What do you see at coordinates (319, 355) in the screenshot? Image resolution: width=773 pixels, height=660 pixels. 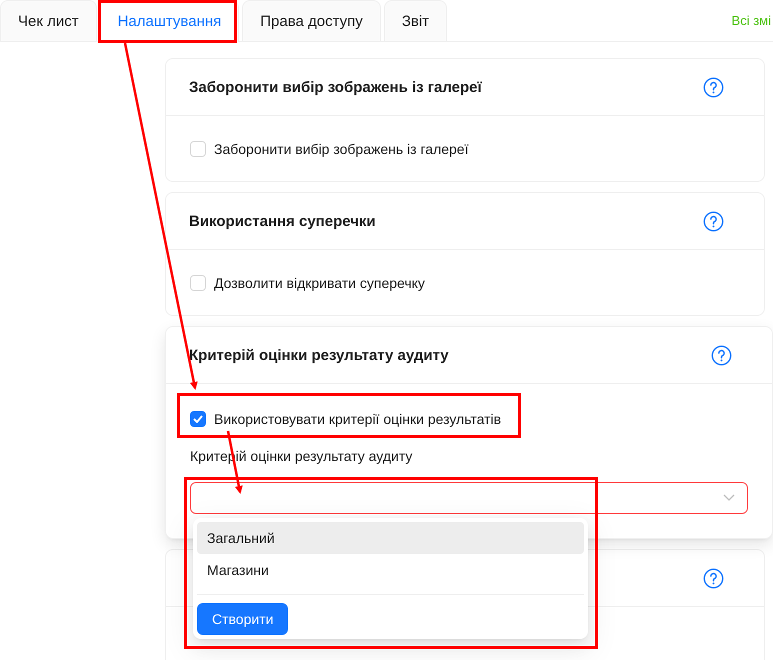 I see `card-title: Критерій оцінки результату аудиту` at bounding box center [319, 355].